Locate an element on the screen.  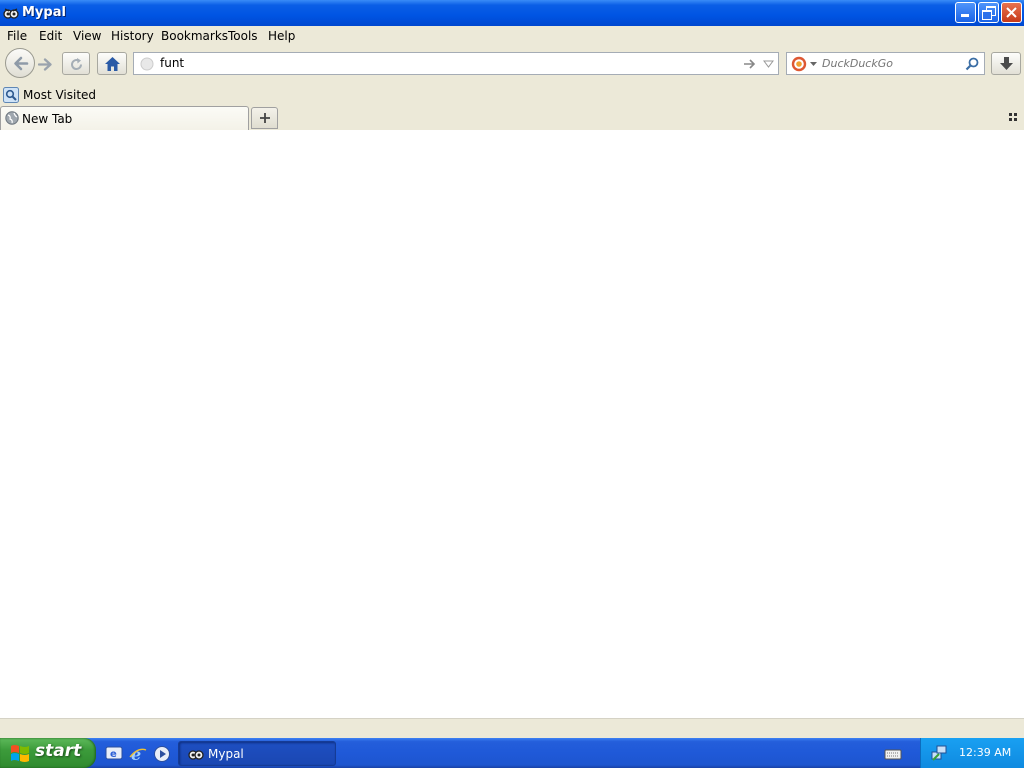
url-bar is located at coordinates (456, 63).